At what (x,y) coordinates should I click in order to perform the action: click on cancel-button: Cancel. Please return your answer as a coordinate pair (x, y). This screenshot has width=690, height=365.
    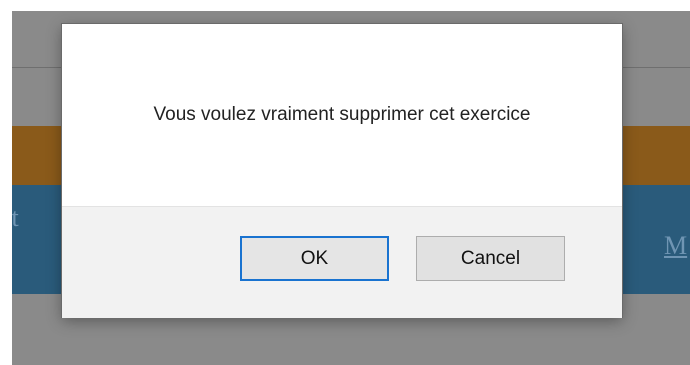
    Looking at the image, I should click on (490, 258).